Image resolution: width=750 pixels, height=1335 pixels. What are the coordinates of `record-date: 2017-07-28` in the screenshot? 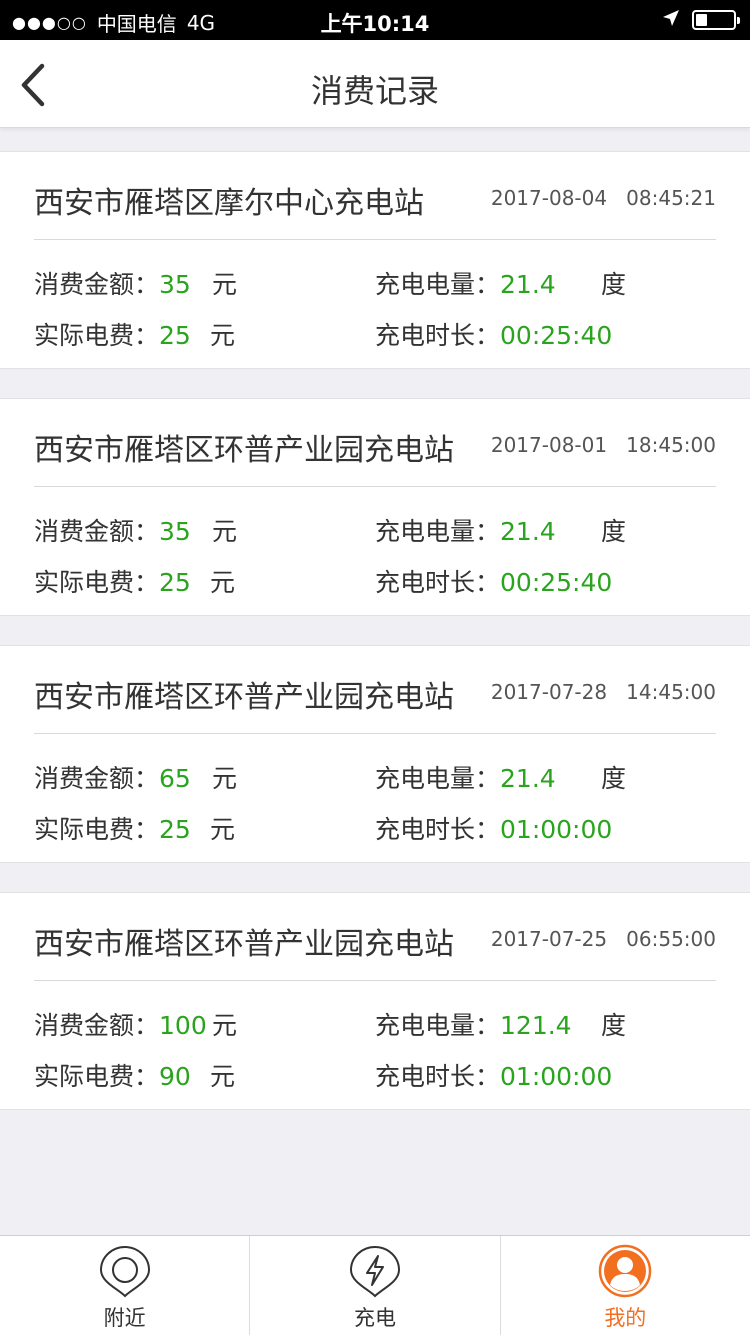 It's located at (549, 692).